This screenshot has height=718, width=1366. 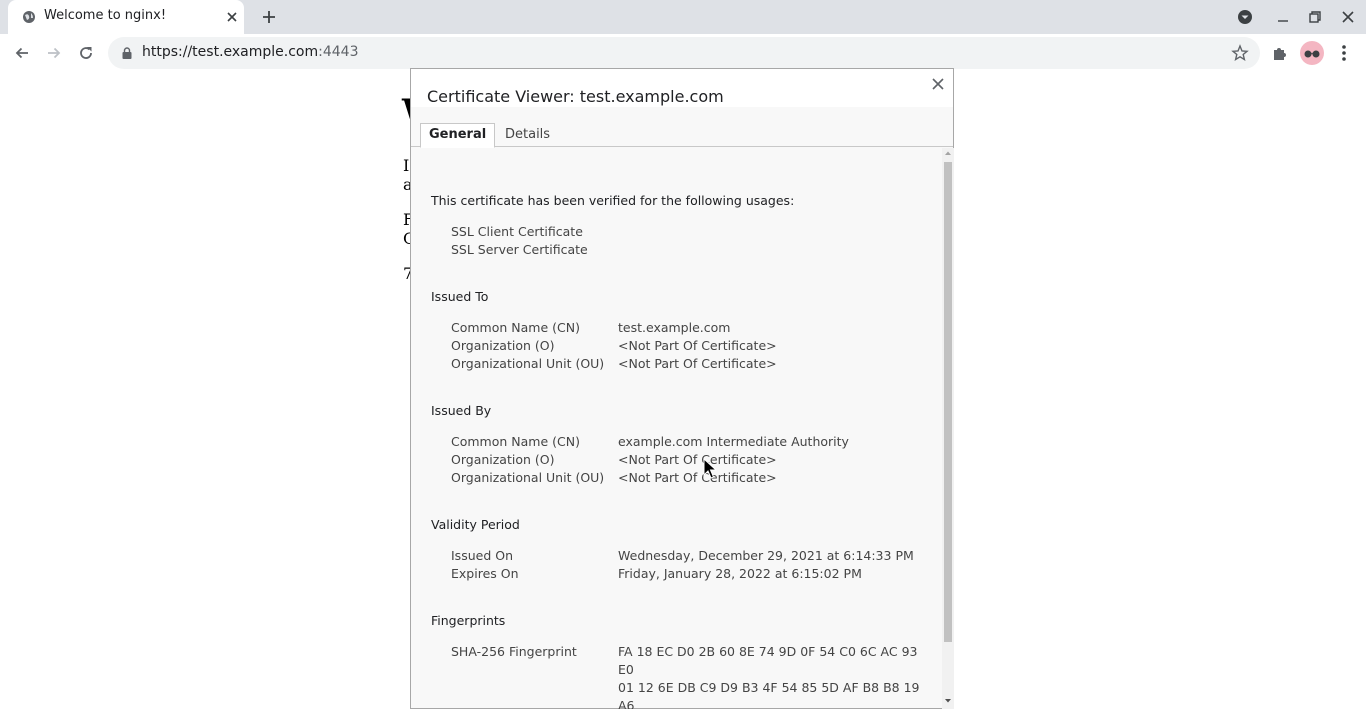 I want to click on back-icon, so click(x=22, y=53).